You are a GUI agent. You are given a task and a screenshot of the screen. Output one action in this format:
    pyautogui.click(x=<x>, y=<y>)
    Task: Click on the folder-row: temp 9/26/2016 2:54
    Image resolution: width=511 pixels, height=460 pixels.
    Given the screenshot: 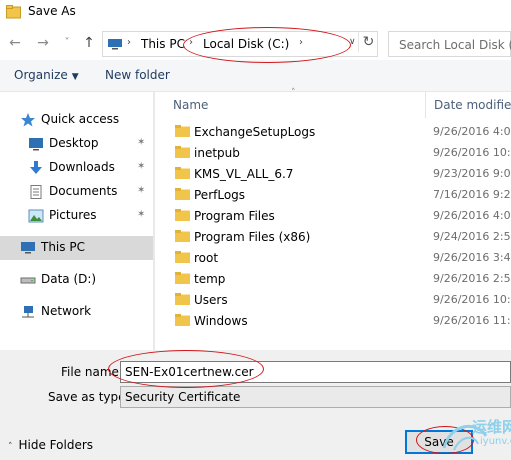 What is the action you would take?
    pyautogui.click(x=333, y=279)
    